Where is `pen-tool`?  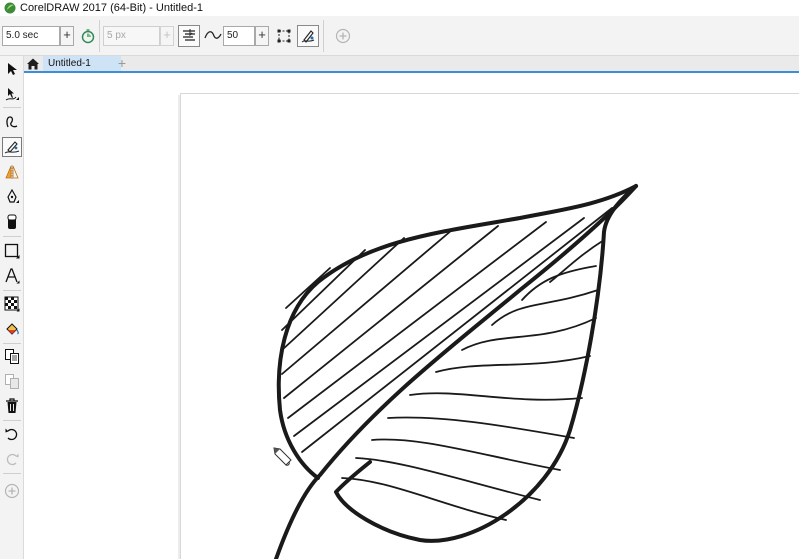 pen-tool is located at coordinates (12, 197).